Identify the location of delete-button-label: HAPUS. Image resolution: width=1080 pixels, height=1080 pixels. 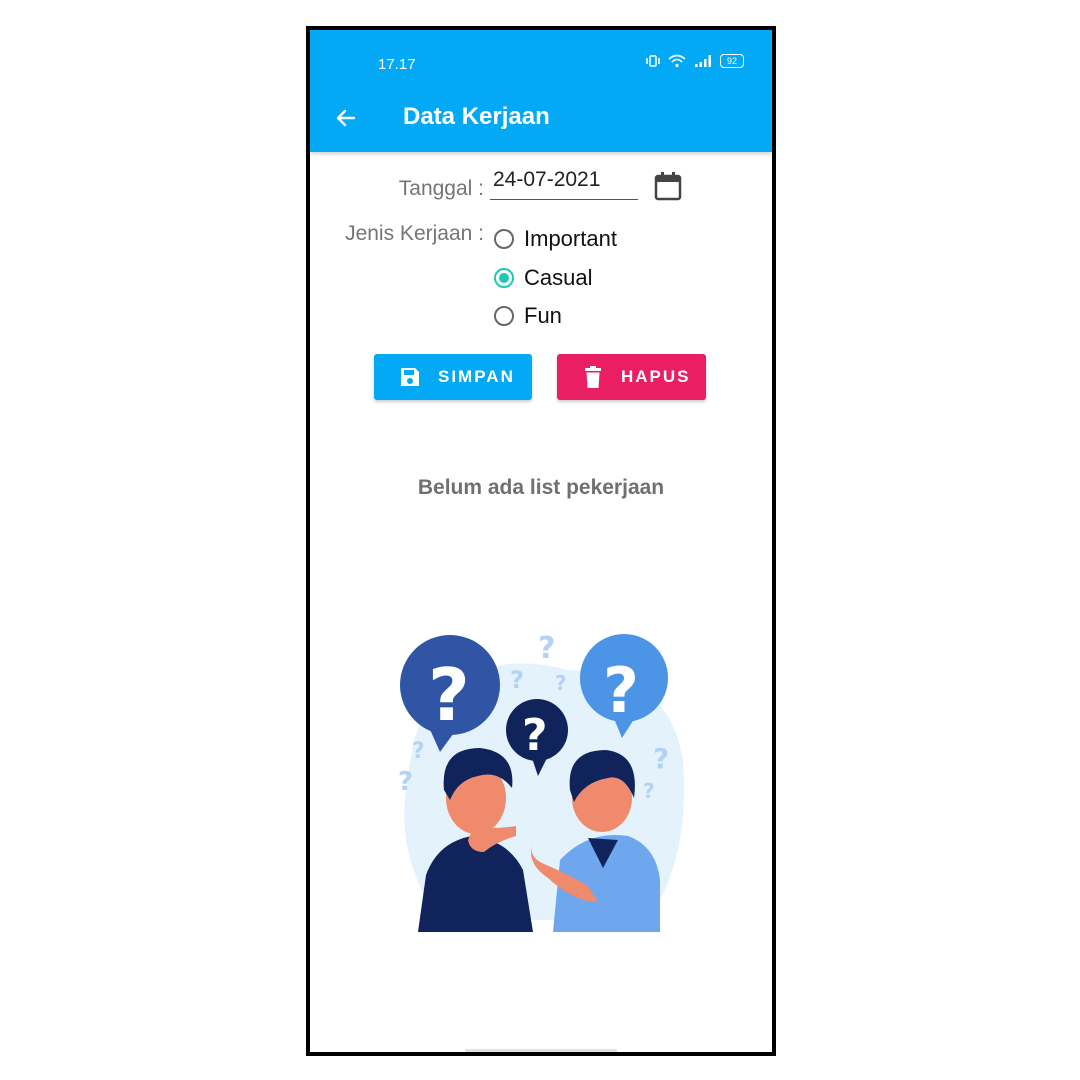
(656, 376).